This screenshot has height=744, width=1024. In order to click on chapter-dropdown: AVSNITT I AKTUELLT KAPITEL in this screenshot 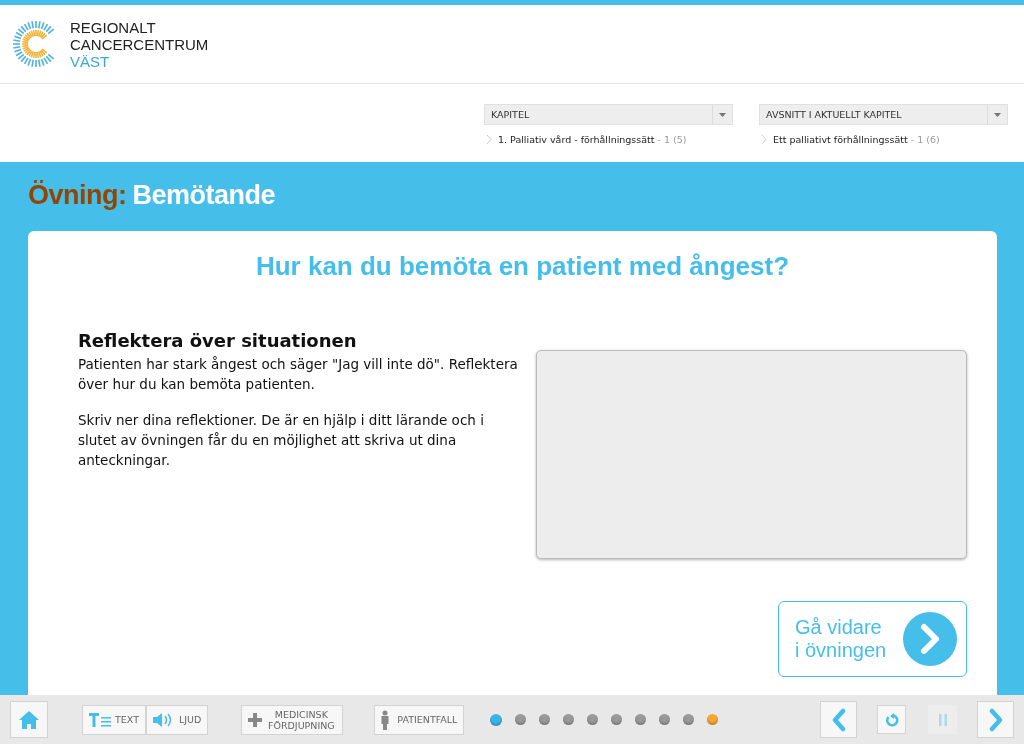, I will do `click(883, 114)`.